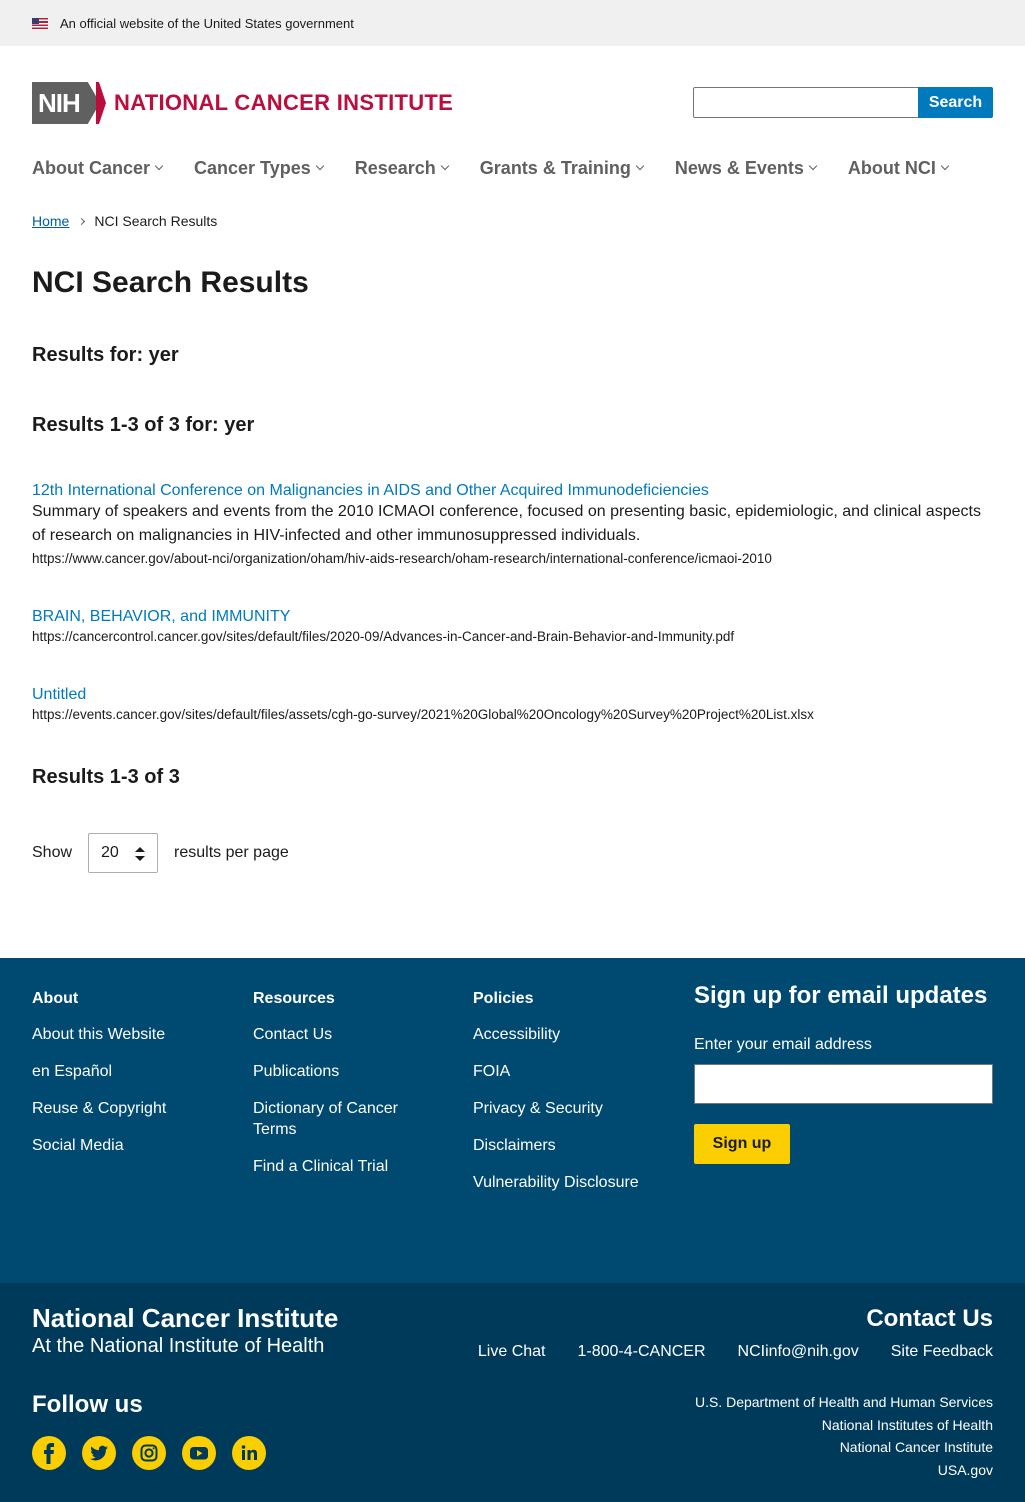 This screenshot has width=1025, height=1502. What do you see at coordinates (55, 998) in the screenshot?
I see `footer-column-heading: About` at bounding box center [55, 998].